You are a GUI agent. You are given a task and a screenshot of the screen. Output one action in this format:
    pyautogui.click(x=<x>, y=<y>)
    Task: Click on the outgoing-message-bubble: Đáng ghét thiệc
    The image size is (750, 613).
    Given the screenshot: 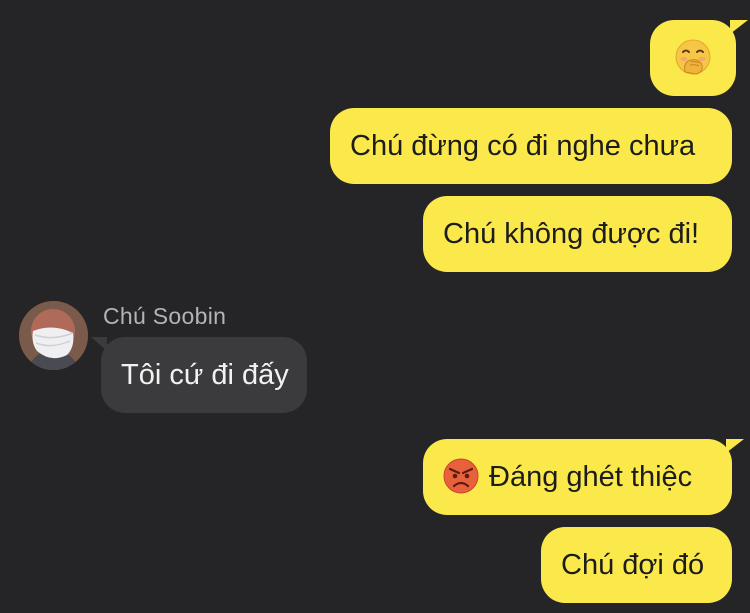 What is the action you would take?
    pyautogui.click(x=583, y=477)
    